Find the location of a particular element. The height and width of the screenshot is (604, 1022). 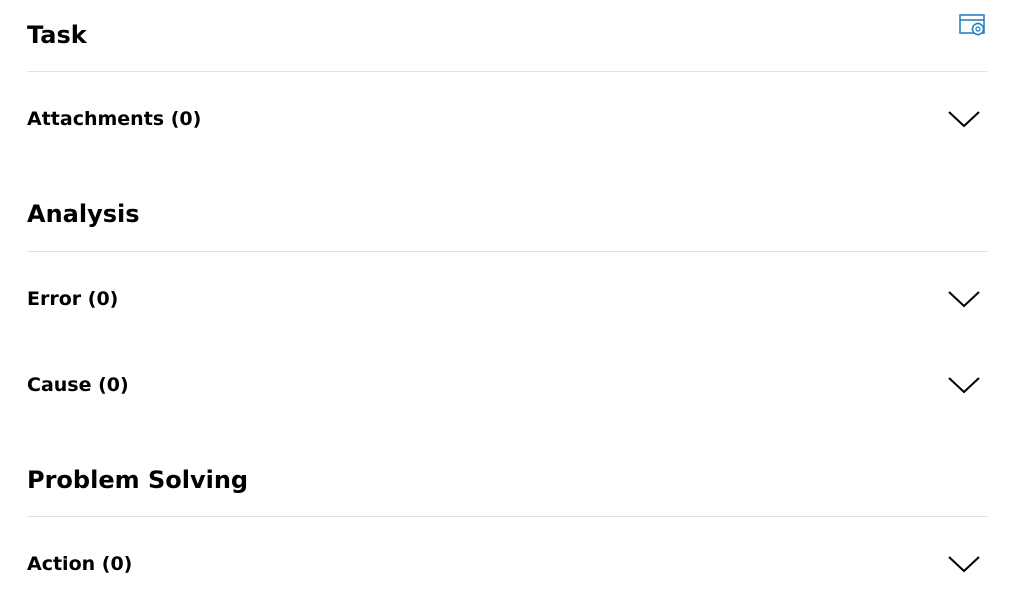

section-title-task: Task is located at coordinates (57, 35).